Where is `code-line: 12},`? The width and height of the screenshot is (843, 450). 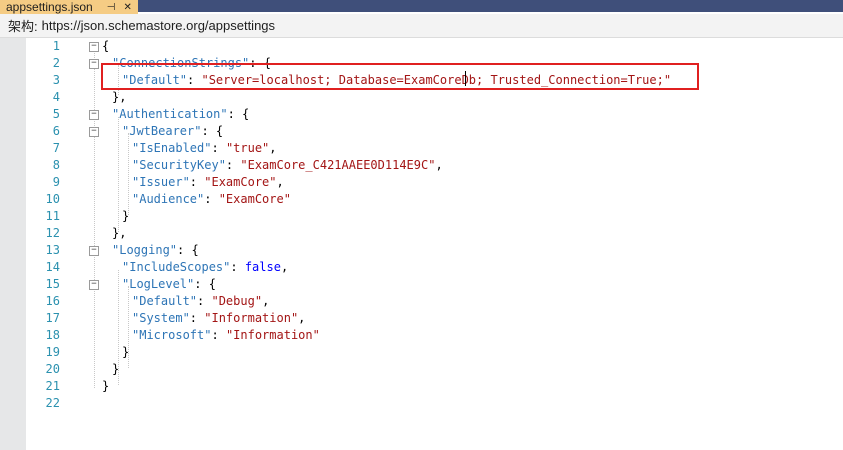 code-line: 12}, is located at coordinates (434, 233).